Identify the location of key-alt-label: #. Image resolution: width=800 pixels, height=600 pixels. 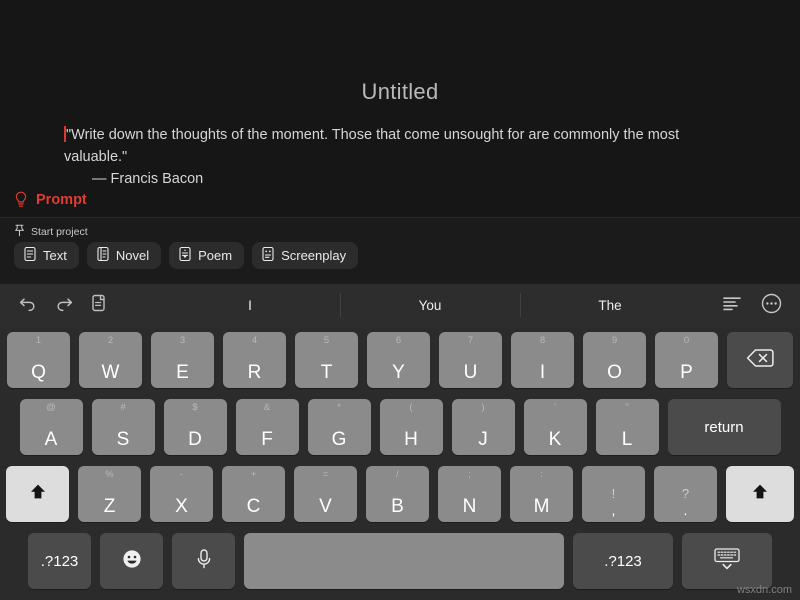
(123, 407).